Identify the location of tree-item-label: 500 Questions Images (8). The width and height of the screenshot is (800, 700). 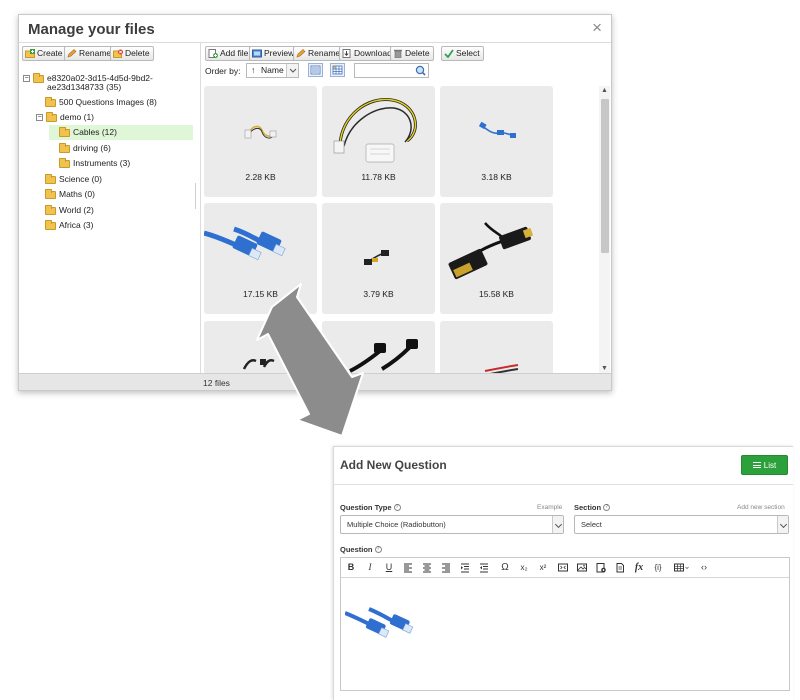
(108, 102).